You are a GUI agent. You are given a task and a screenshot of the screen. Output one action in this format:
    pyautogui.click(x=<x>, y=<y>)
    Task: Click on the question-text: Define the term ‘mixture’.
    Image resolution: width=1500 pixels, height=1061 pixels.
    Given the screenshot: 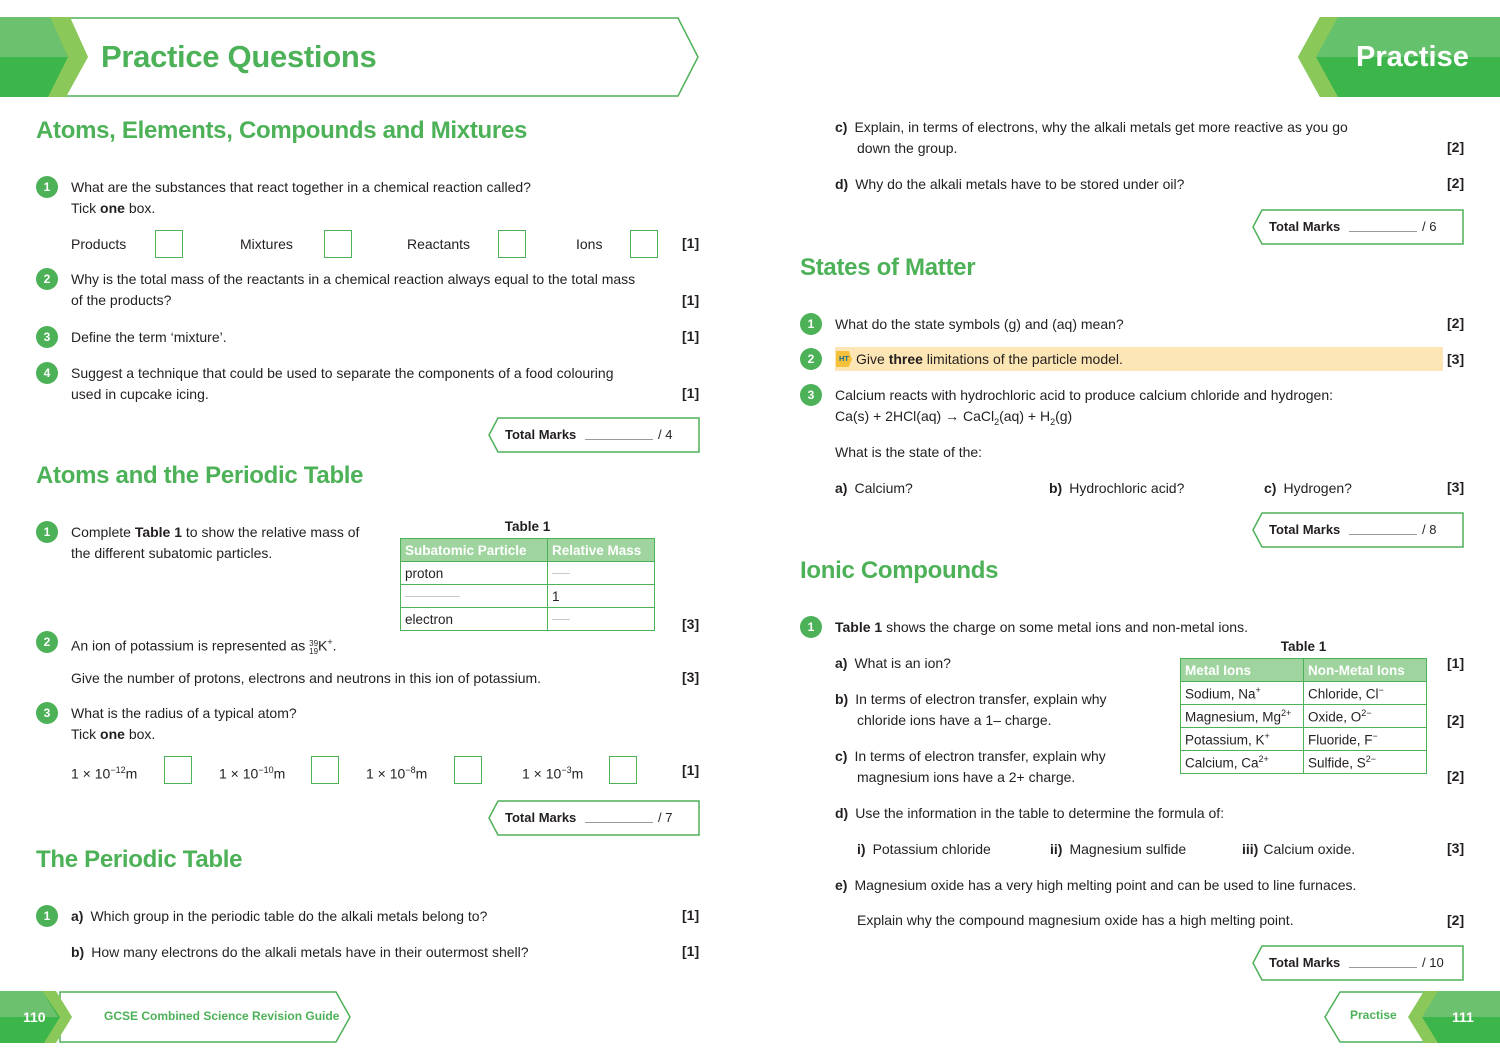 What is the action you would take?
    pyautogui.click(x=149, y=337)
    